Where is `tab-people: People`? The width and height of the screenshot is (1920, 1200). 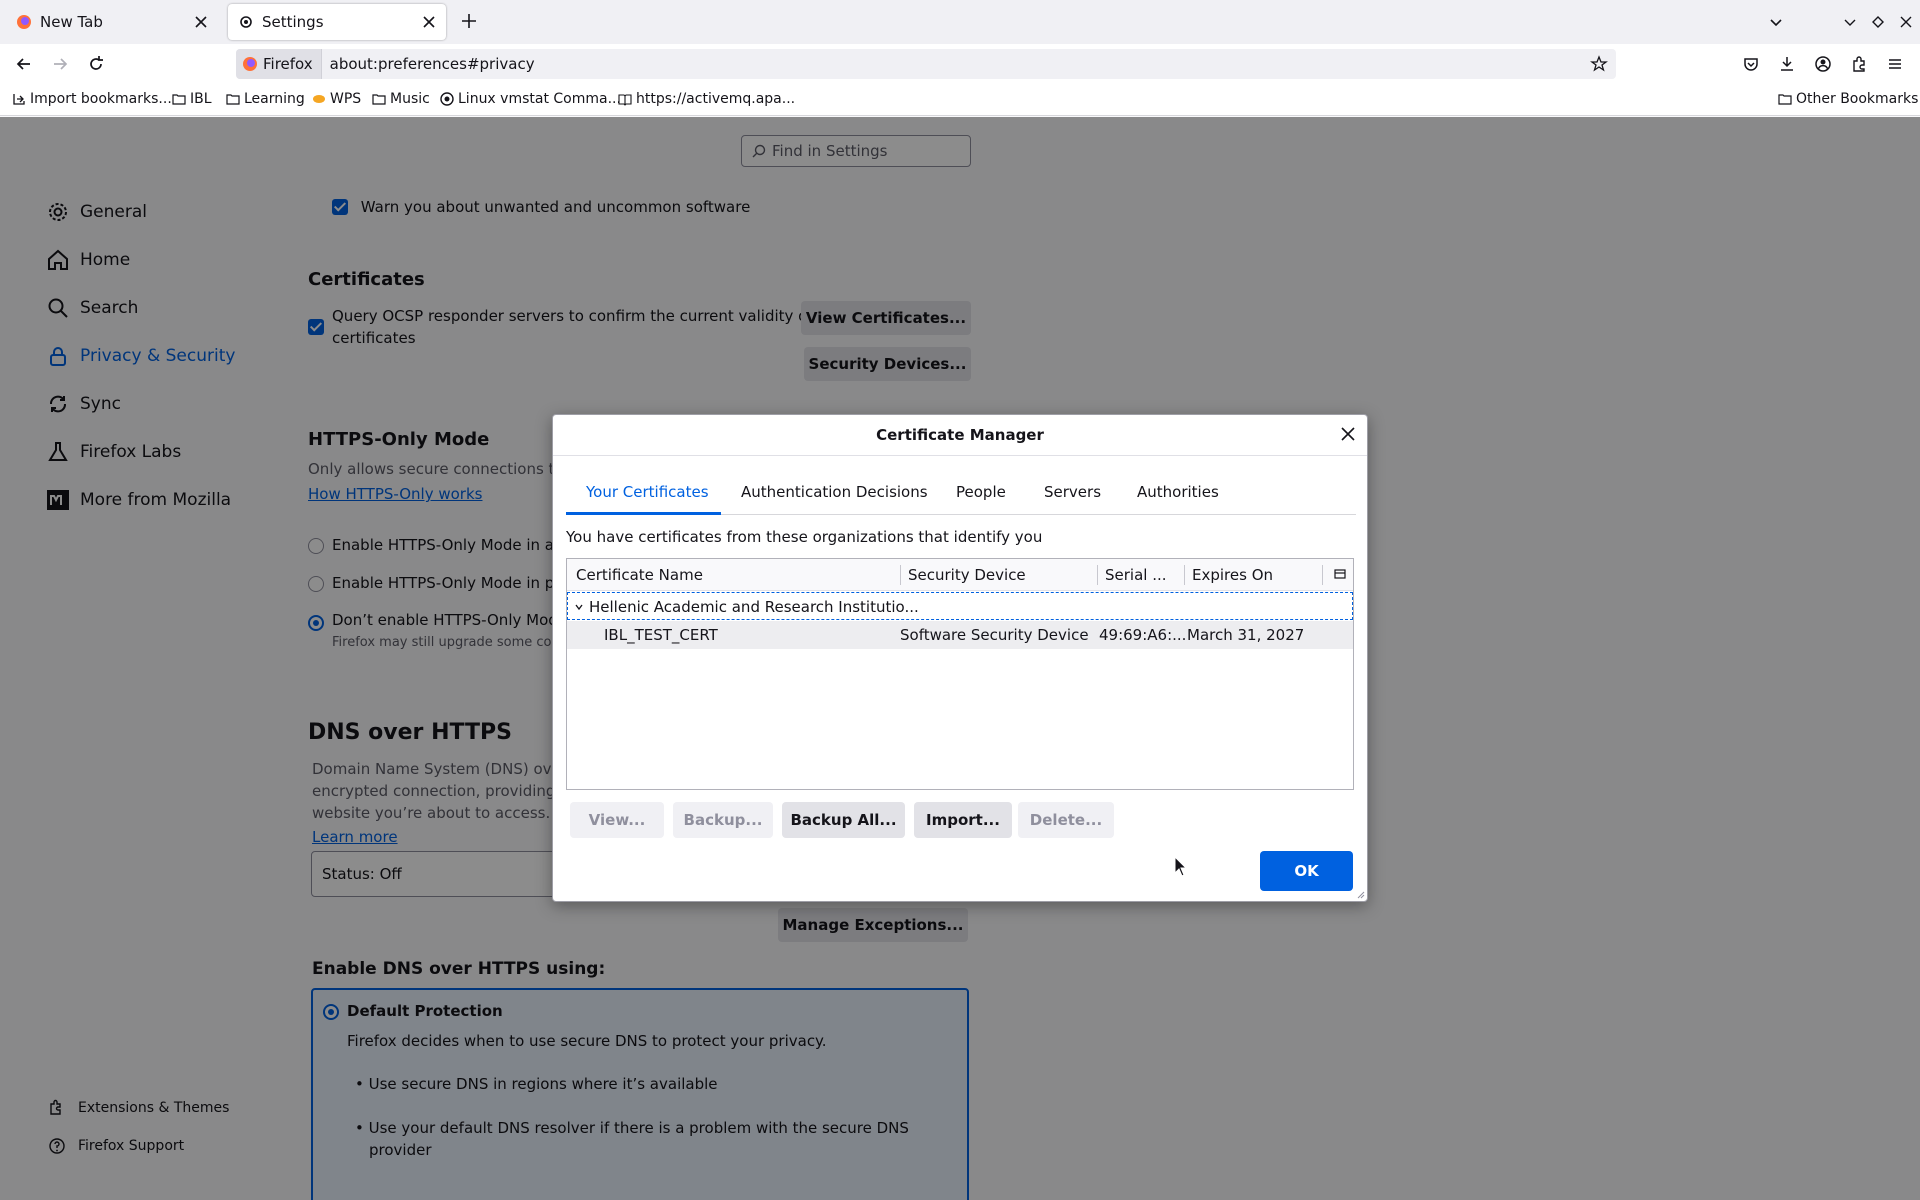 tab-people: People is located at coordinates (981, 492).